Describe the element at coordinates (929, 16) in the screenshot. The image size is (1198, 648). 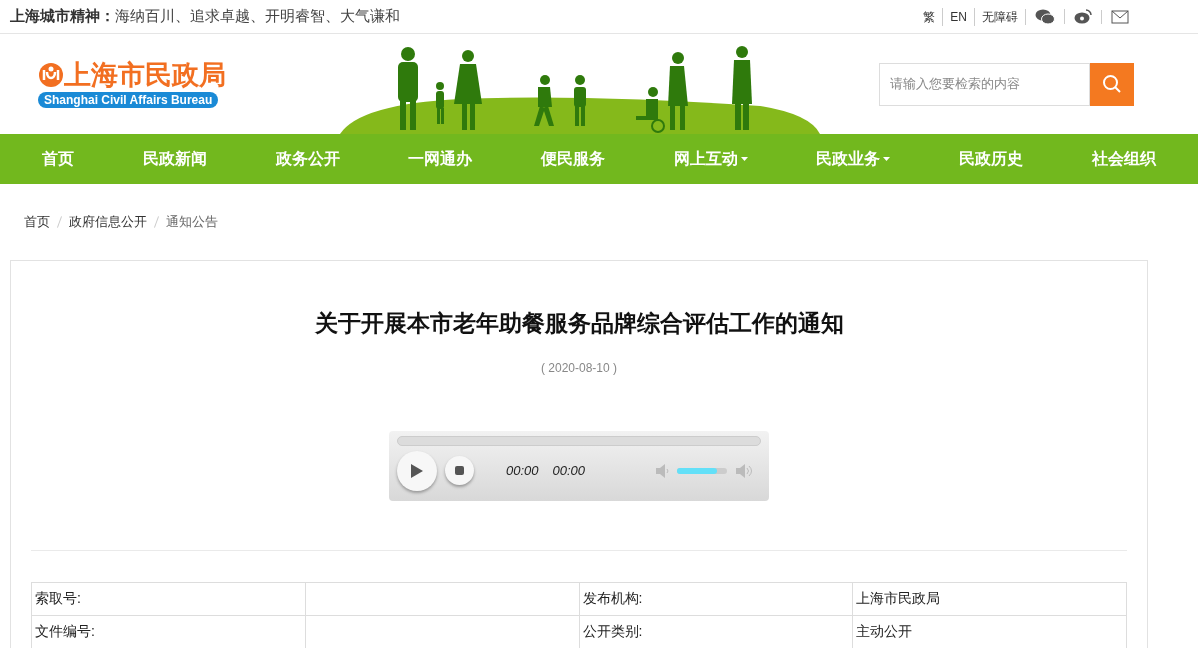
I see `top-link: 繁` at that location.